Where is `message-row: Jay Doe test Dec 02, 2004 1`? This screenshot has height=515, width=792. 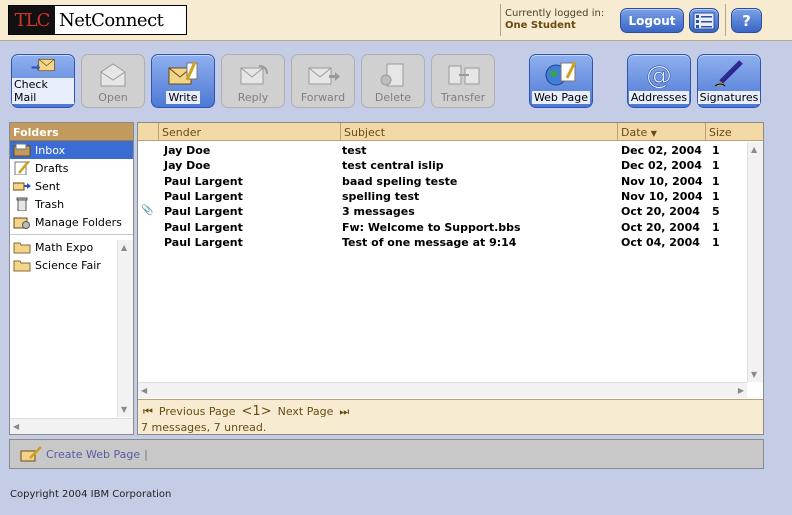
message-row: Jay Doe test Dec 02, 2004 1 is located at coordinates (442, 150).